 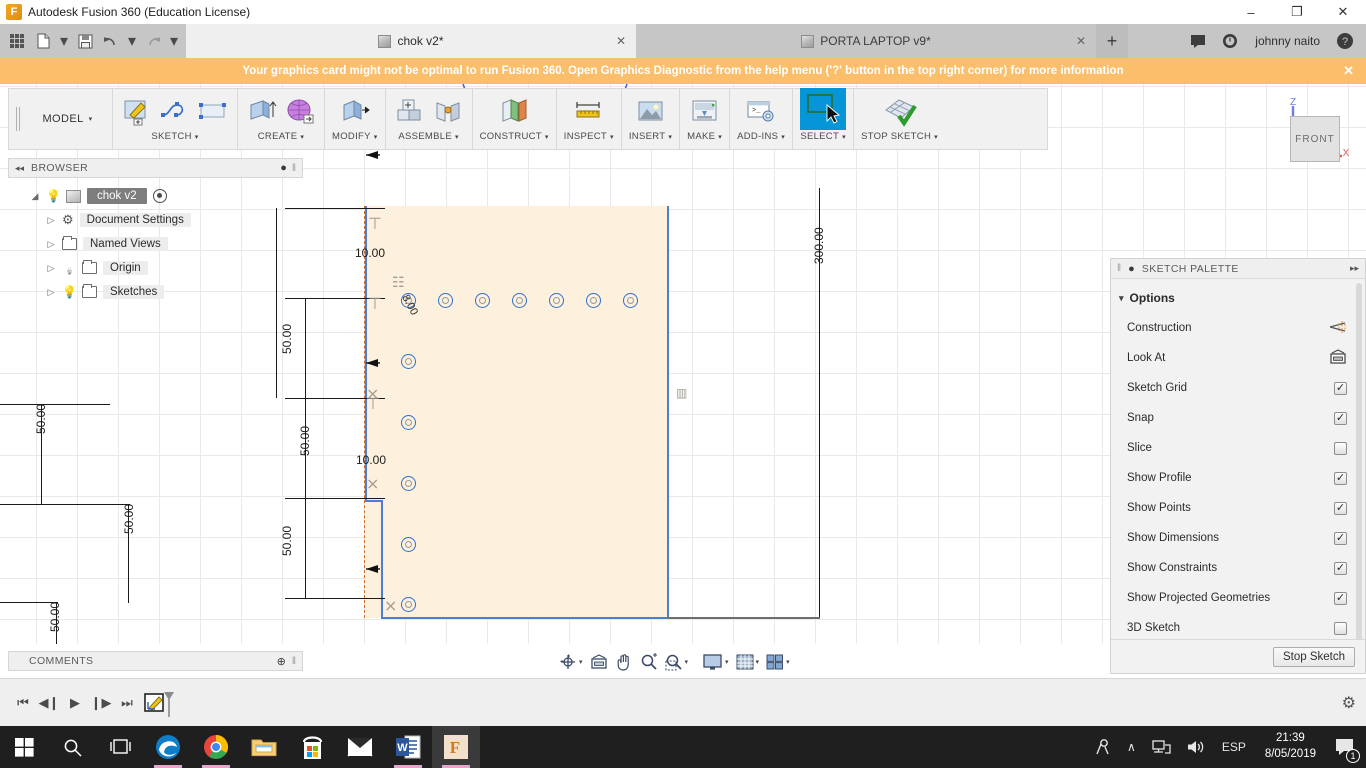 I want to click on document-tab-close-0: ✕, so click(x=621, y=41).